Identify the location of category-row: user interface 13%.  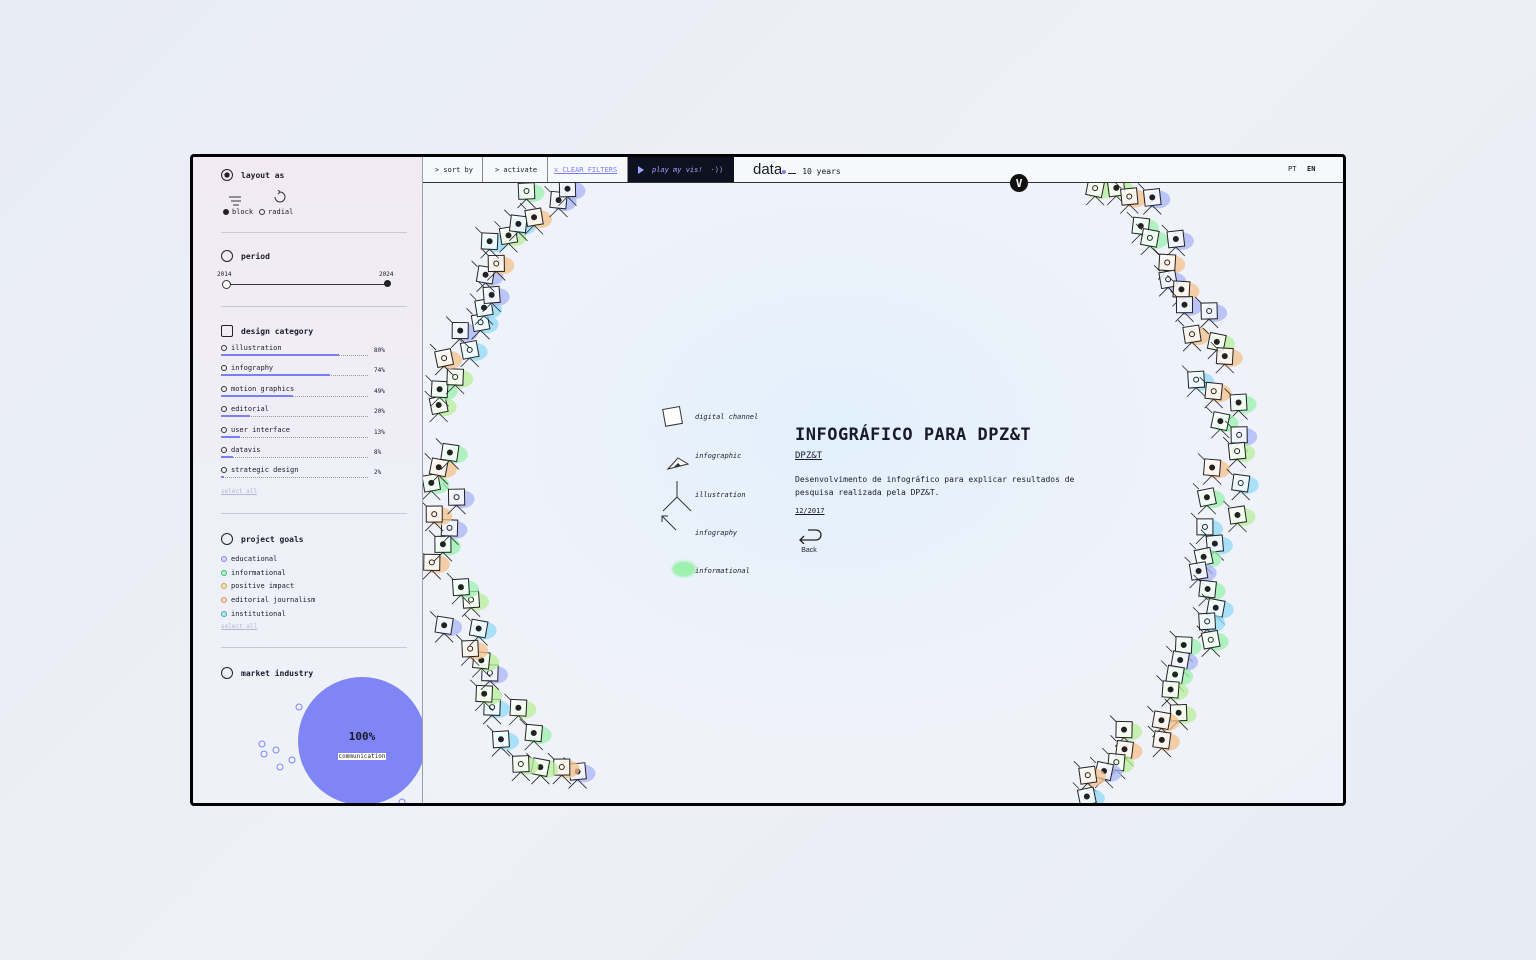
(315, 436).